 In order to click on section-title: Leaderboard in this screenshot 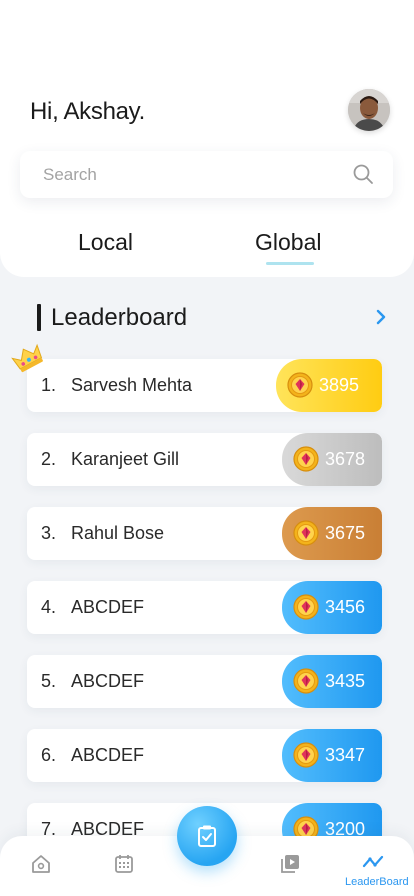, I will do `click(119, 317)`.